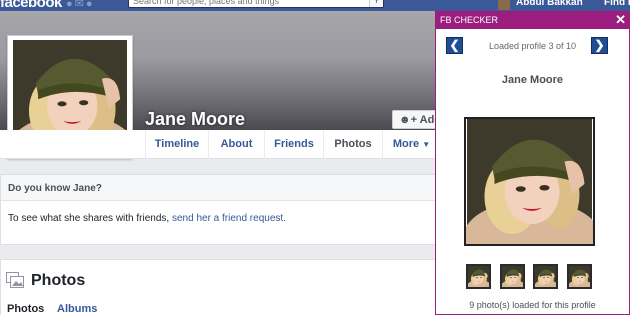  I want to click on know-body-text: To see what she shares with friends,, so click(89, 218).